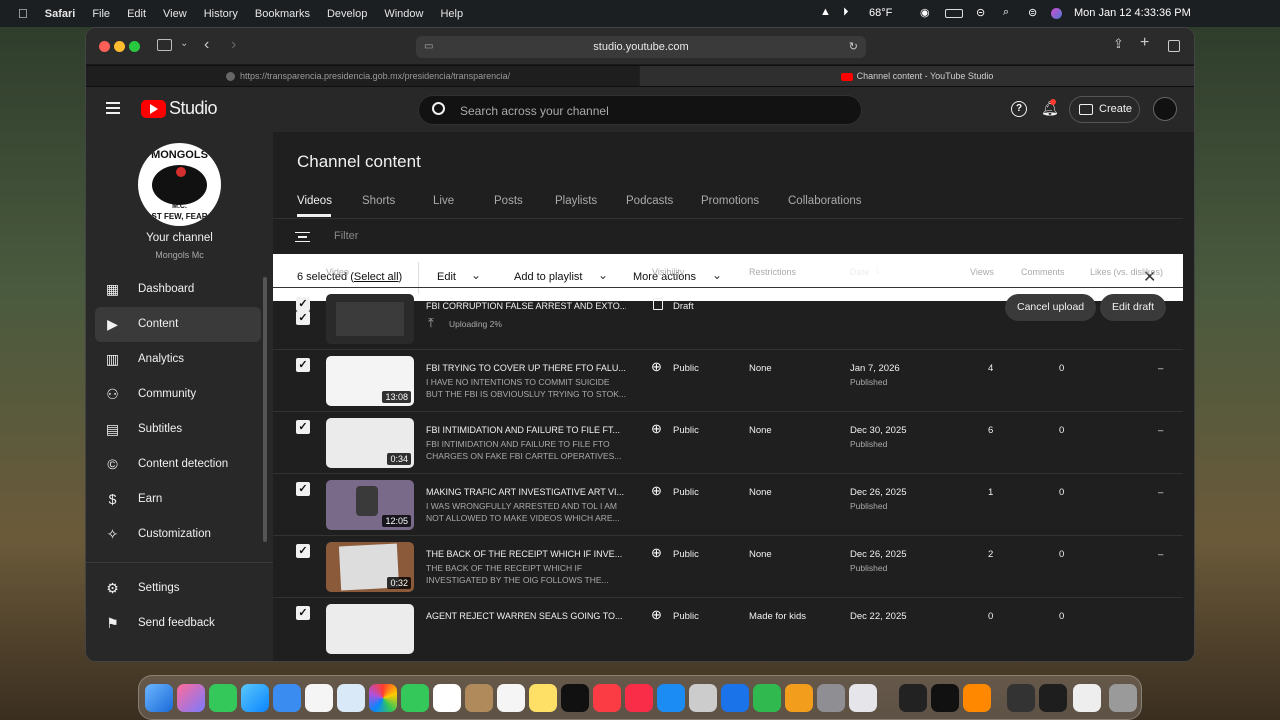  Describe the element at coordinates (799, 698) in the screenshot. I see `pages-icon` at that location.